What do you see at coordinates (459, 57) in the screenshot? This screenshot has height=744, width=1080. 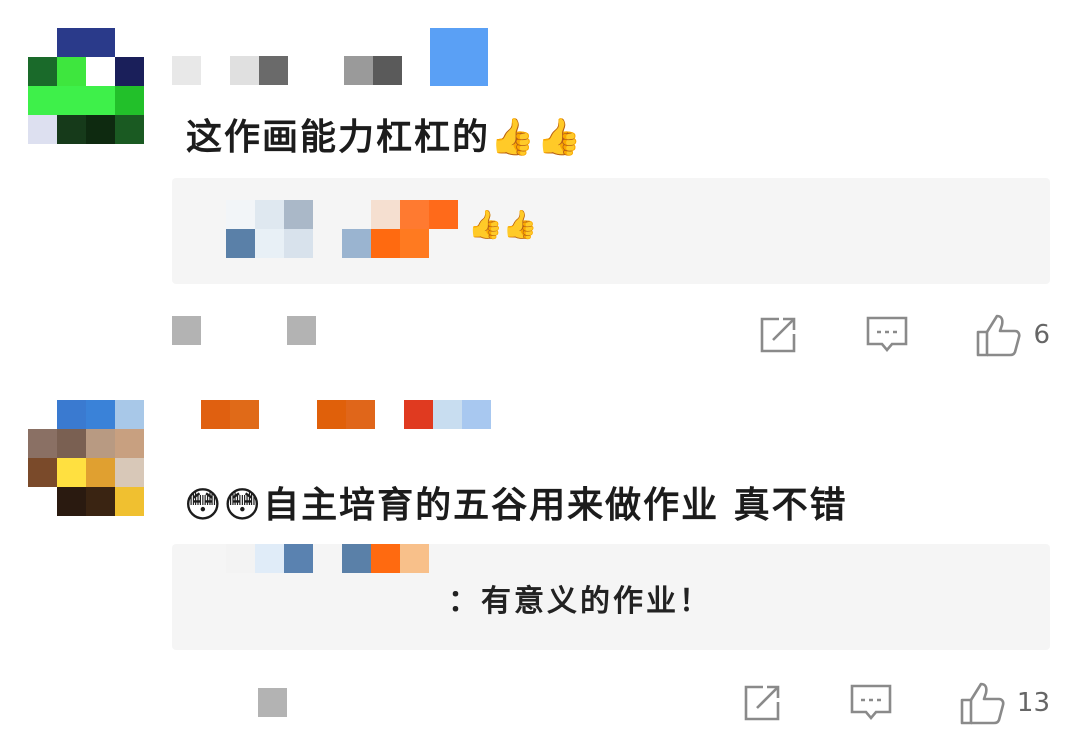 I see `user-badge` at bounding box center [459, 57].